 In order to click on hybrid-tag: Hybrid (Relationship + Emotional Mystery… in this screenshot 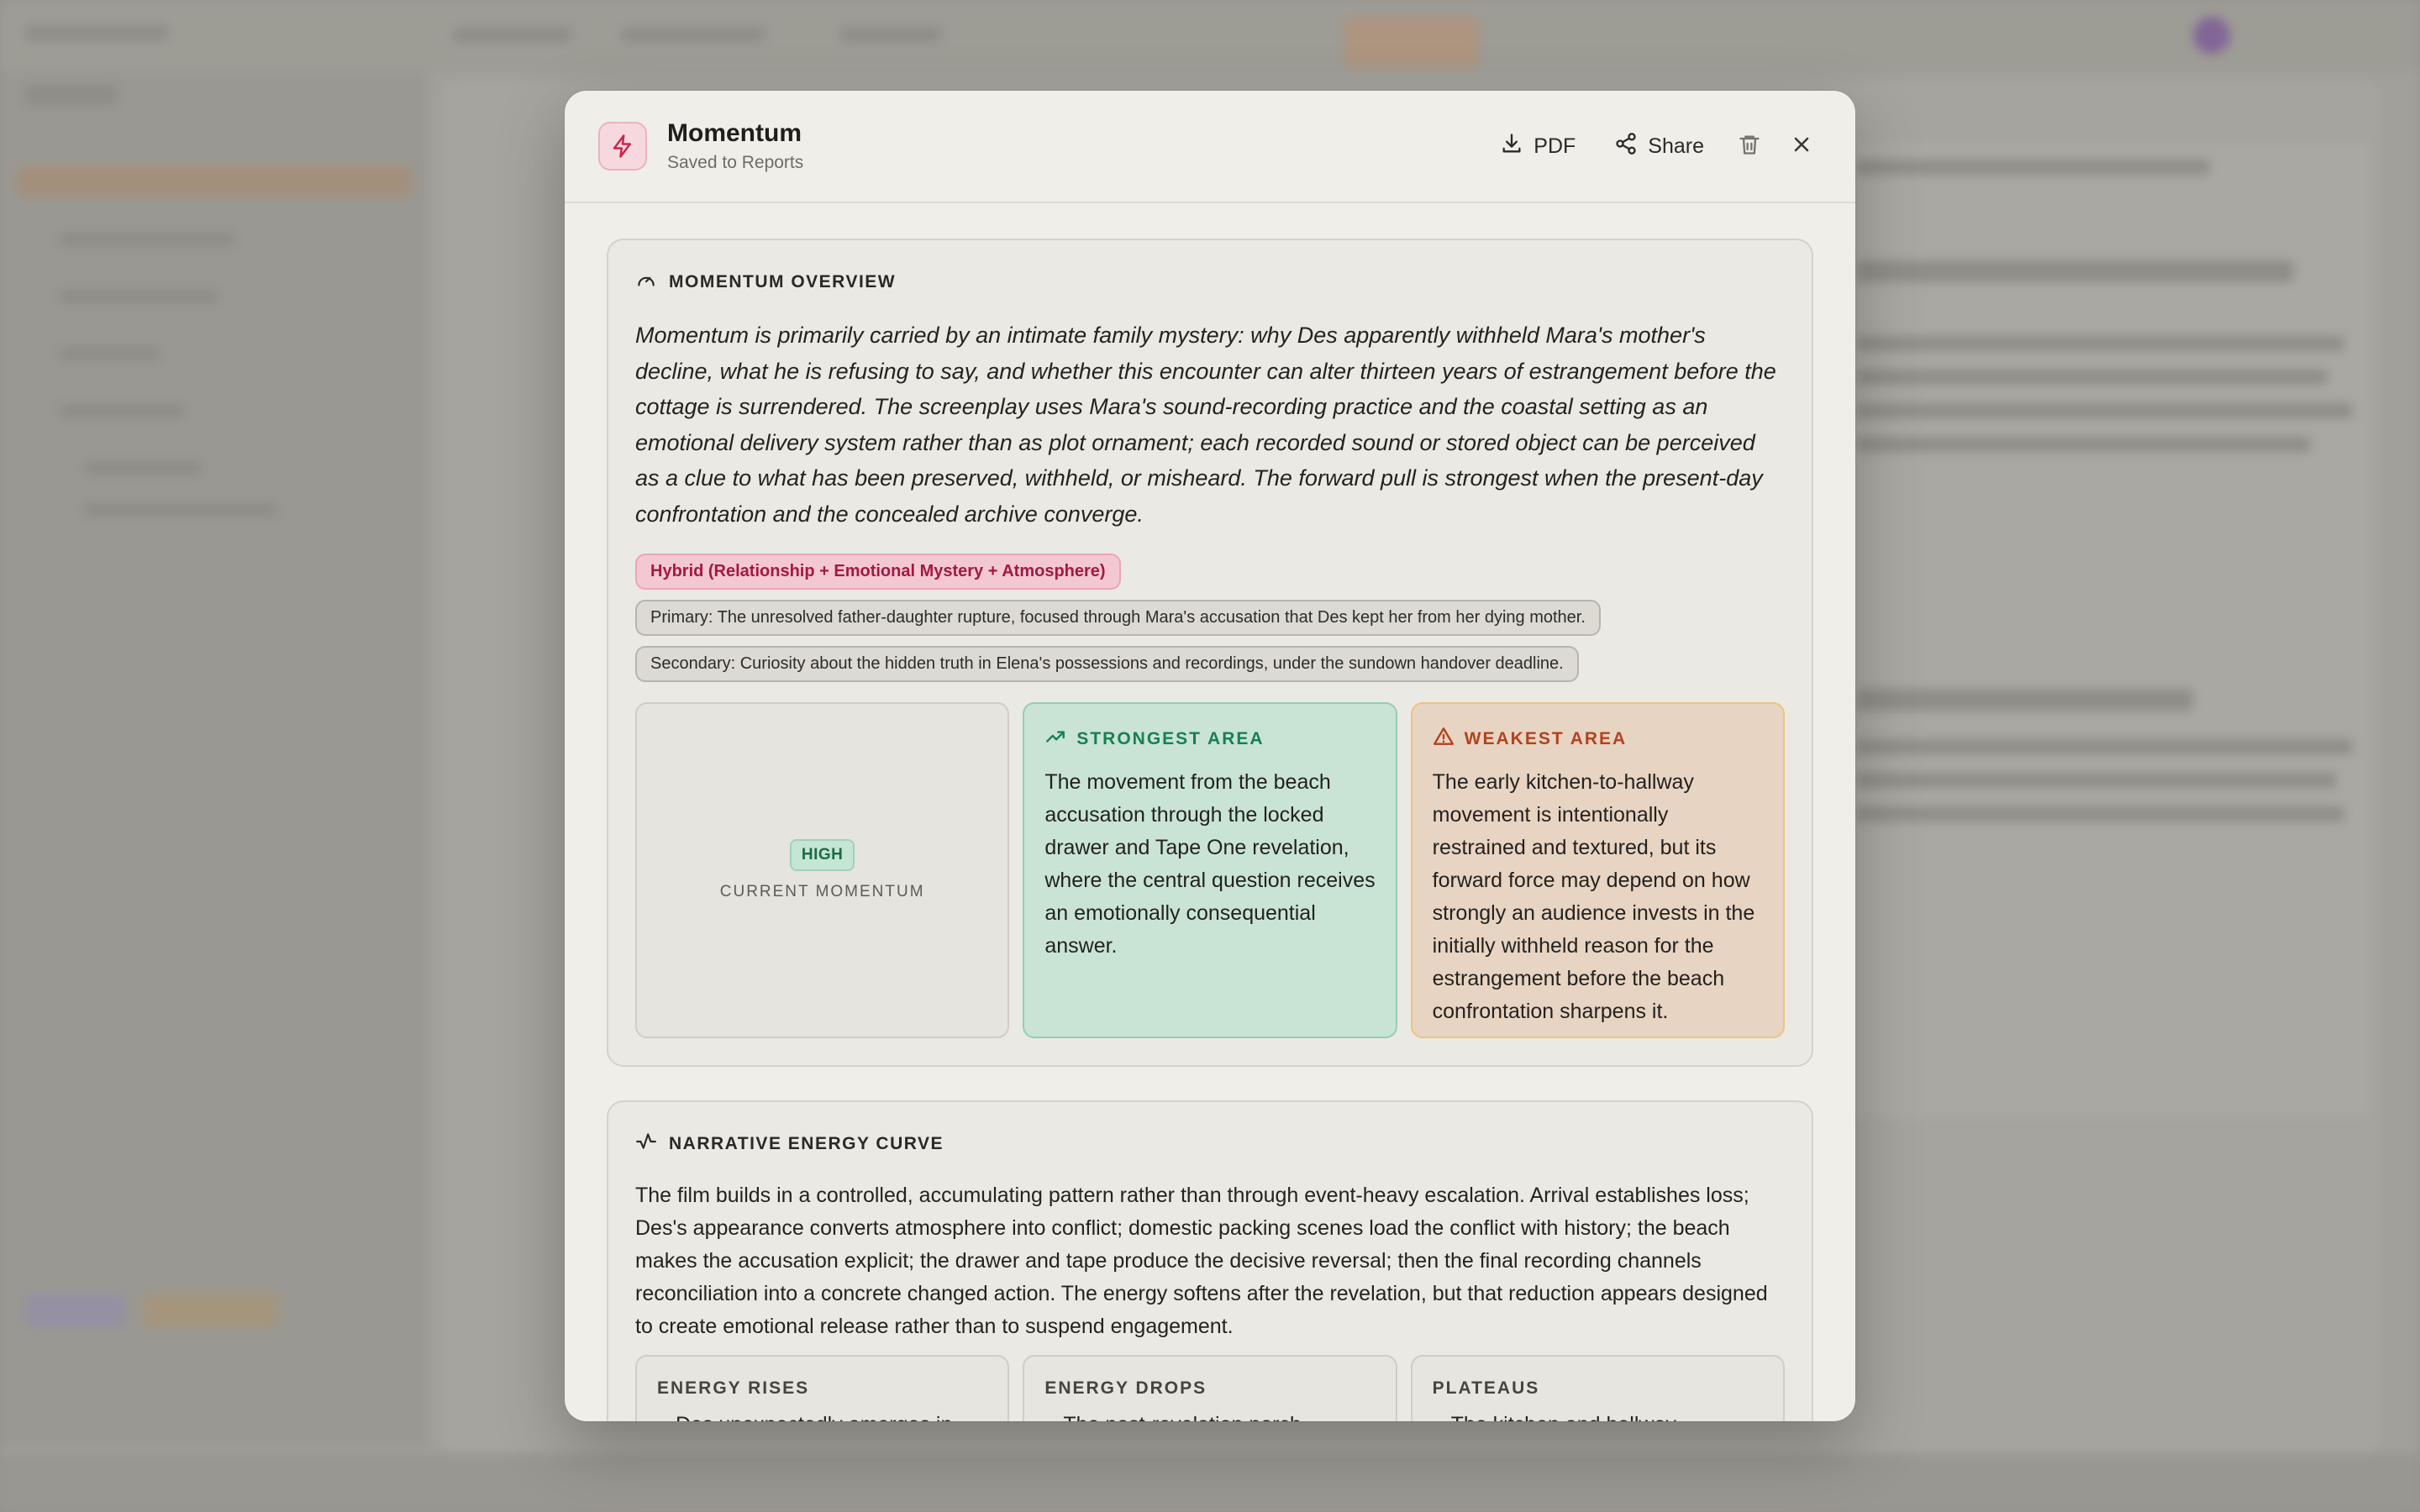, I will do `click(878, 572)`.